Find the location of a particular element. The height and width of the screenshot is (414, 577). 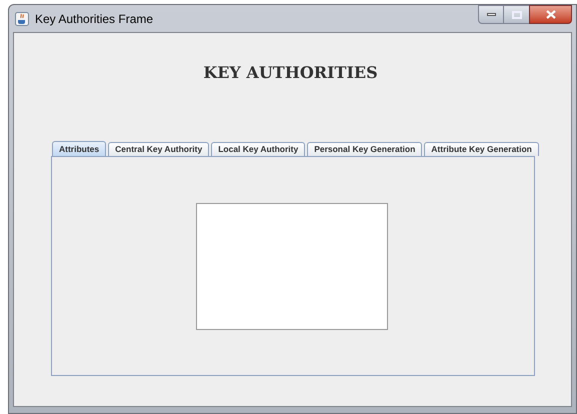

page-heading: KEY AUTHORITIES is located at coordinates (290, 73).